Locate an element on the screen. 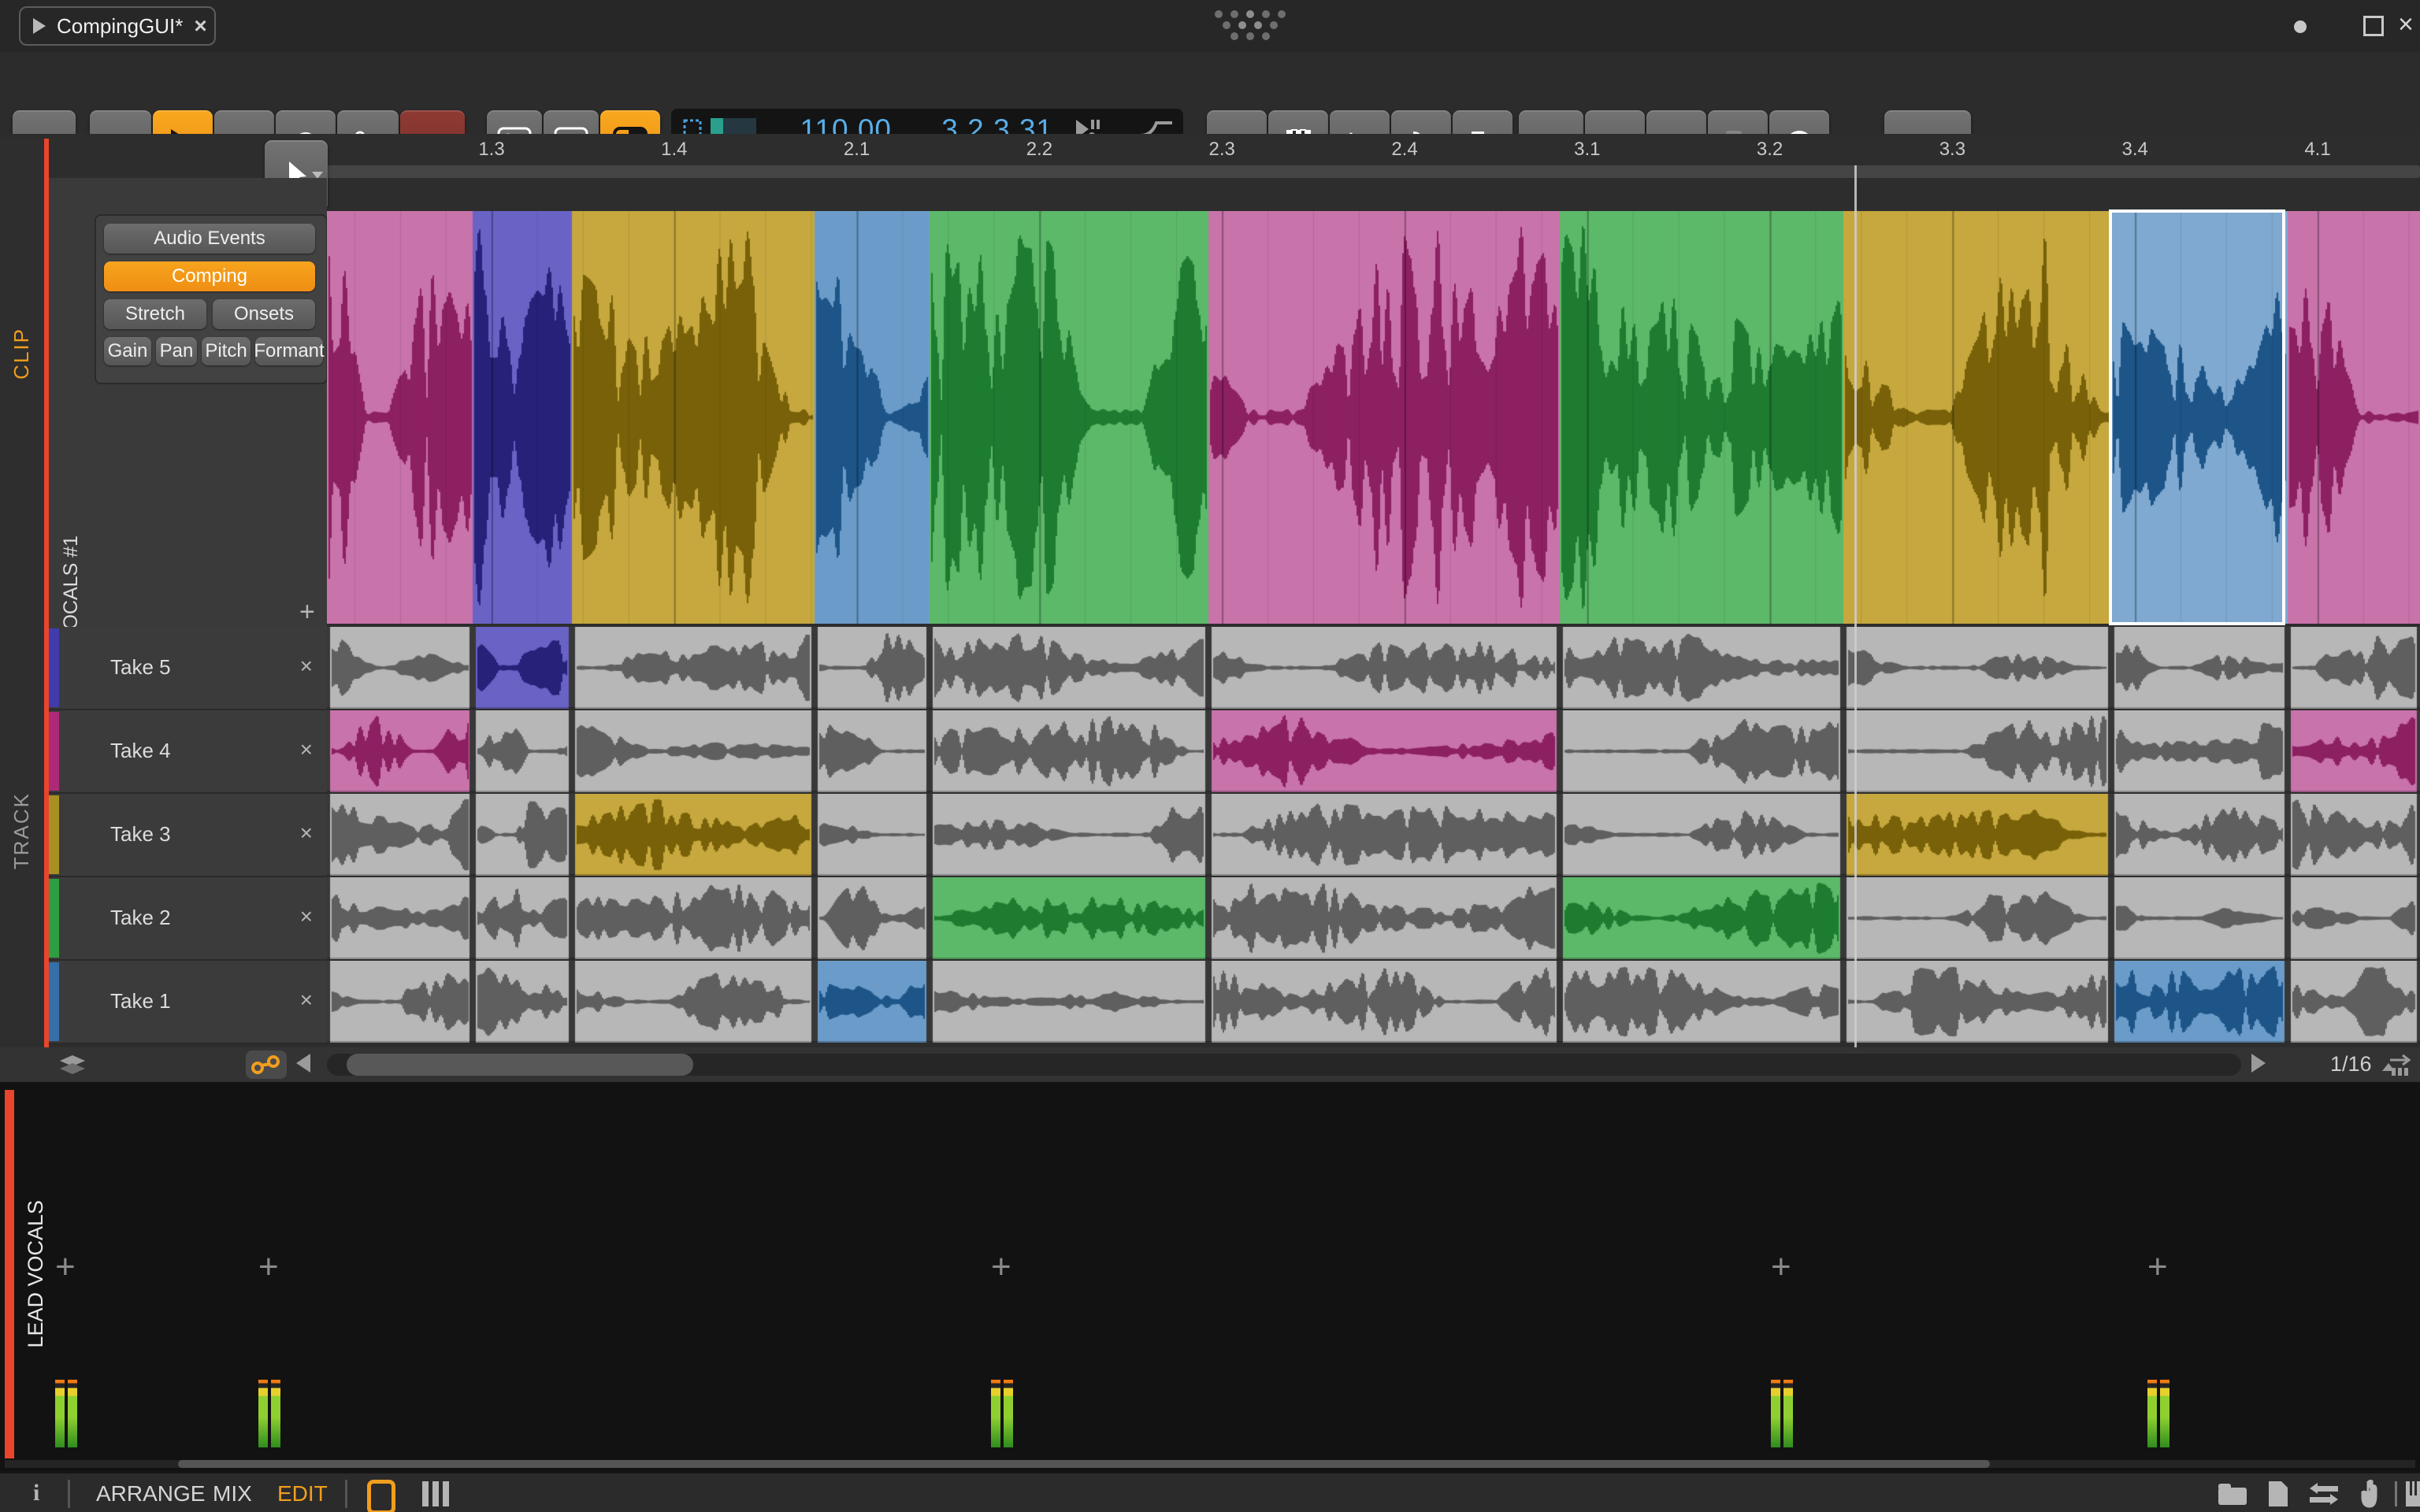 The image size is (2420, 1512). selected-segment-outline is located at coordinates (2197, 417).